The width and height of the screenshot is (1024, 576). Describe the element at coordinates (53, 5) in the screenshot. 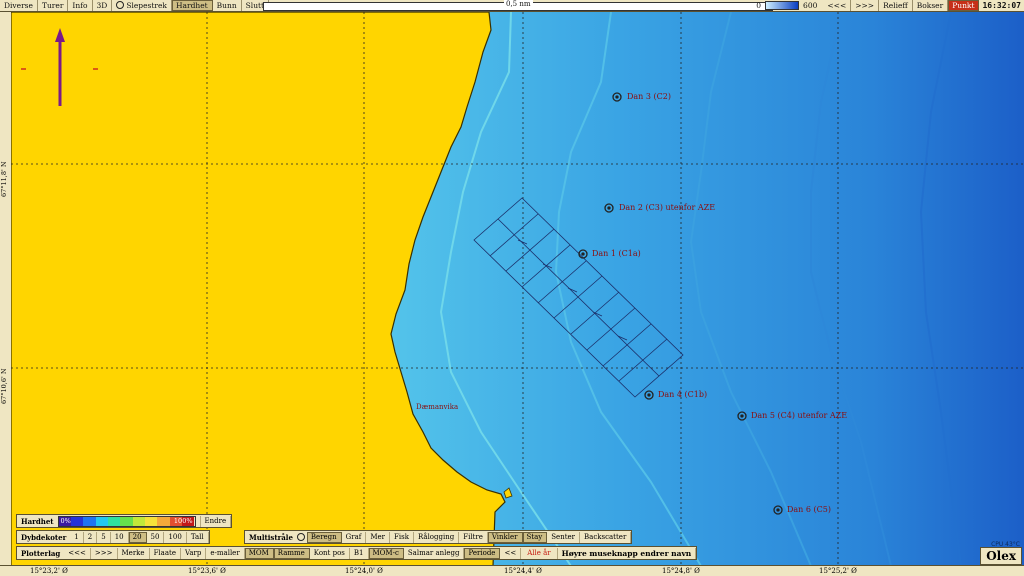

I see `menu-turer: Turer` at that location.